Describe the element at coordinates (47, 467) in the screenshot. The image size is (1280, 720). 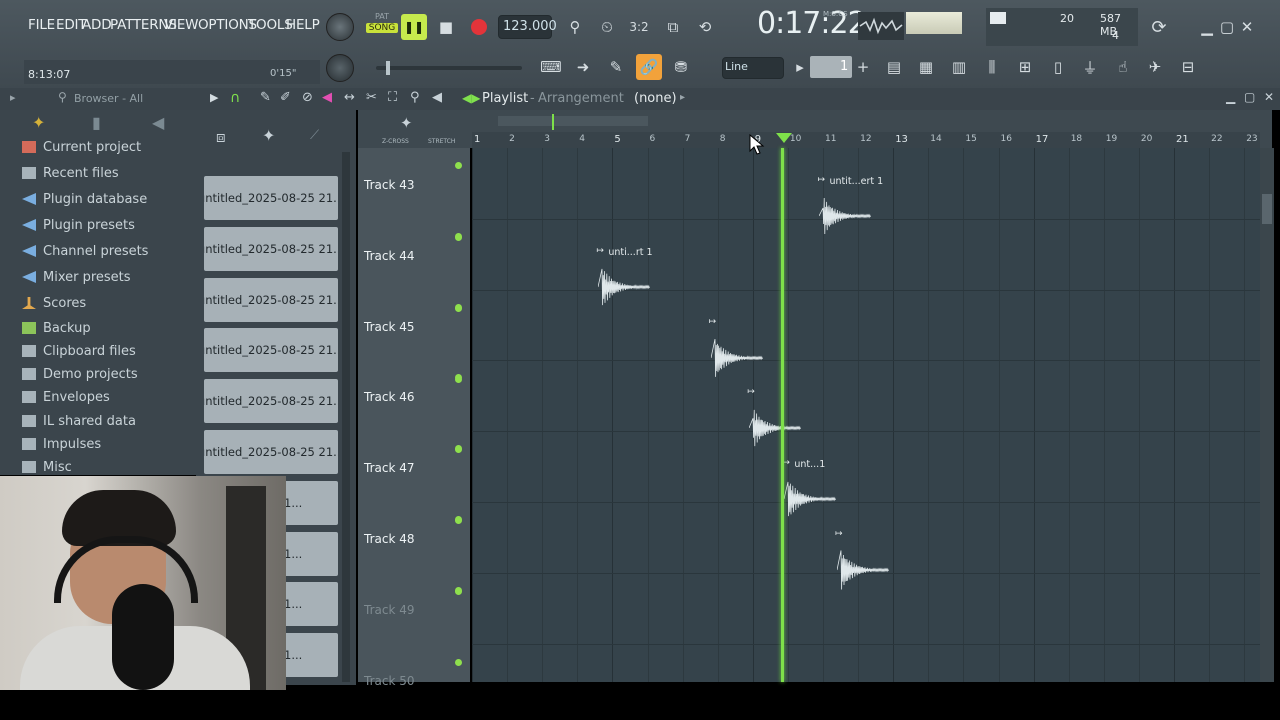
I see `browser-item-misc: Misc` at that location.